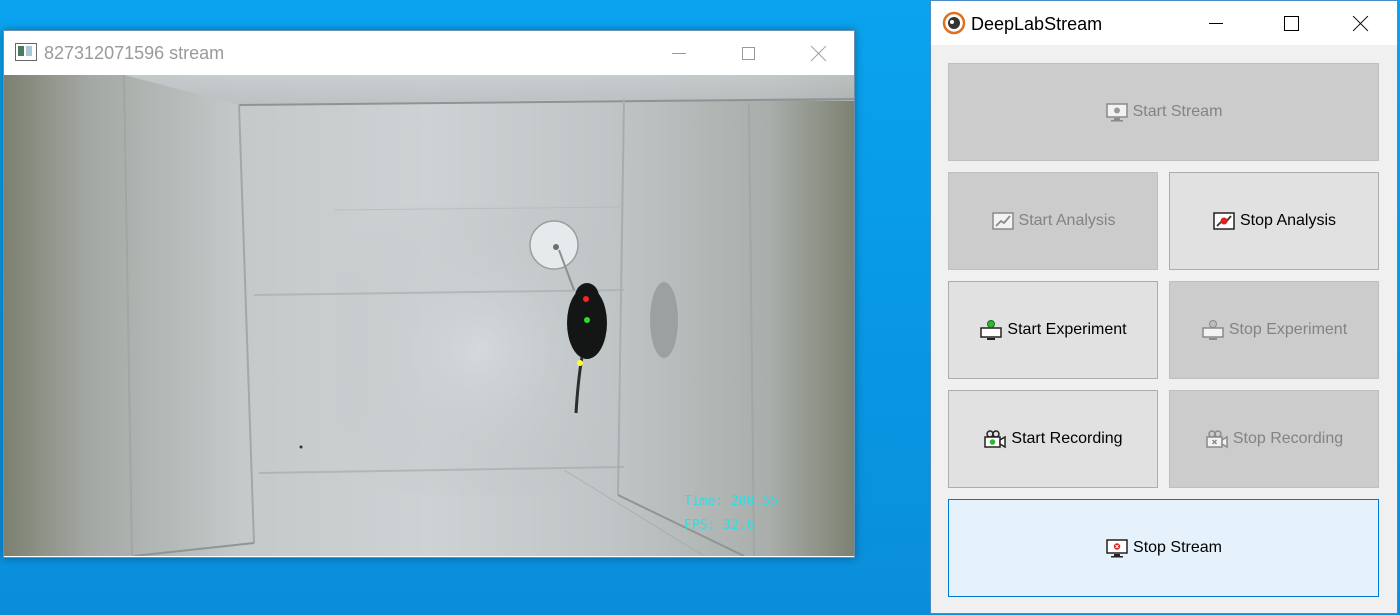  What do you see at coordinates (1288, 220) in the screenshot?
I see `stop-analysis-label: Stop Analysis` at bounding box center [1288, 220].